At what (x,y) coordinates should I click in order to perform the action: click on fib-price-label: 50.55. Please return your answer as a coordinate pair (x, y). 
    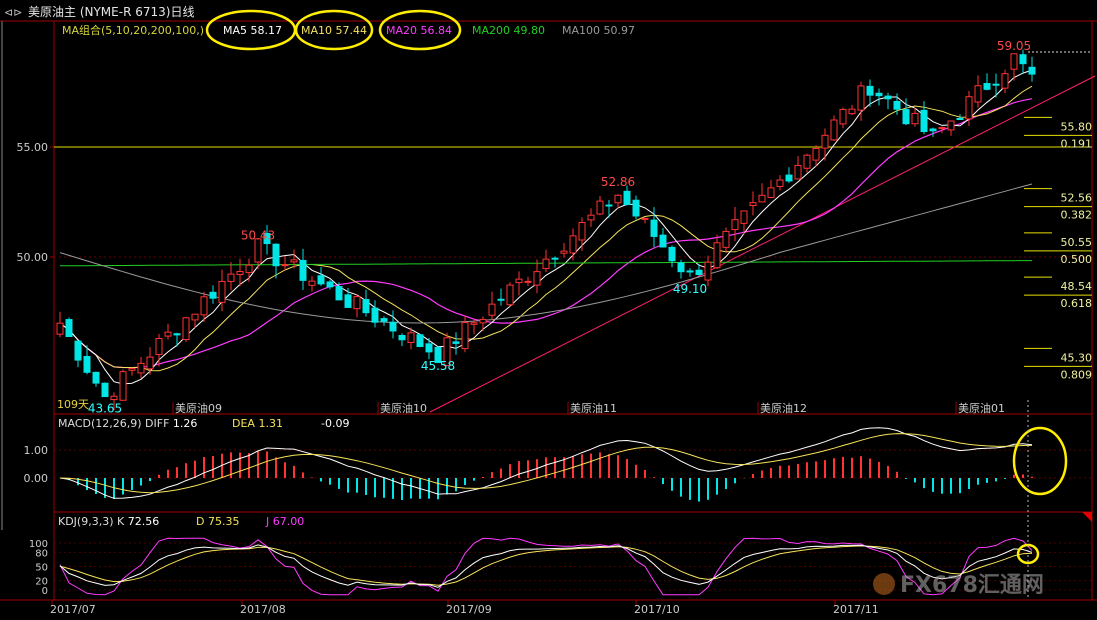
    Looking at the image, I should click on (1077, 242).